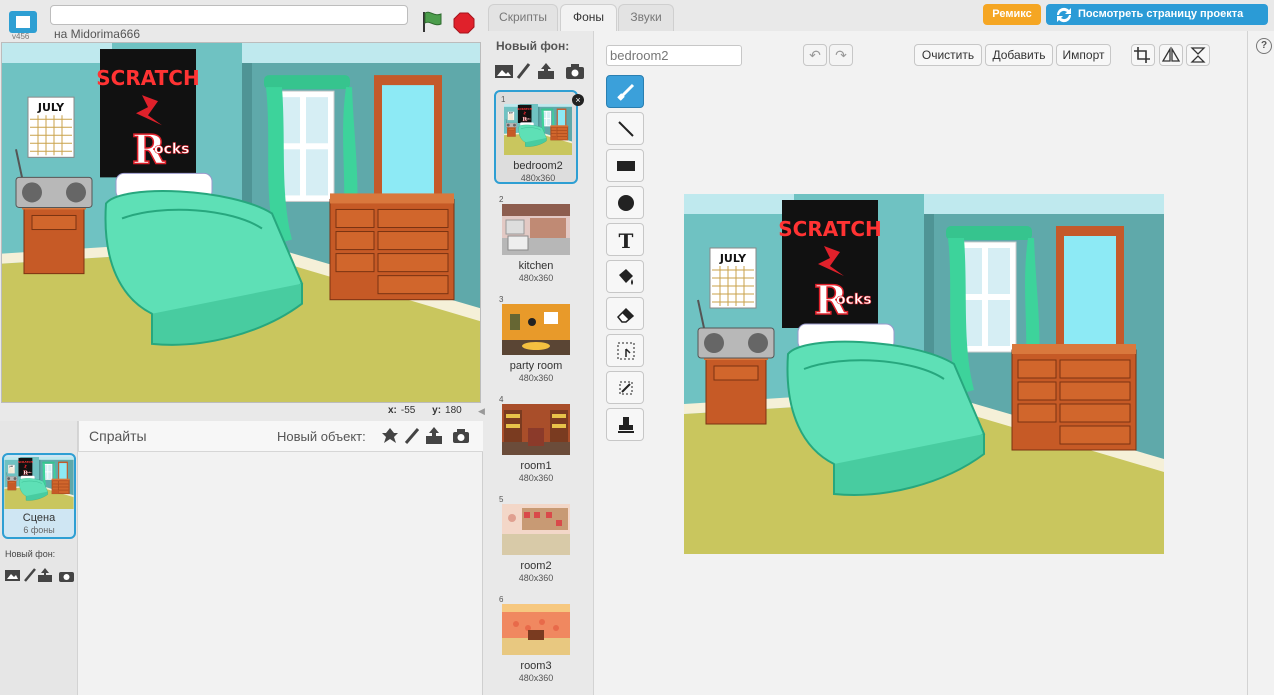 The width and height of the screenshot is (1274, 695). What do you see at coordinates (501, 299) in the screenshot?
I see `backdrop-number: 3` at bounding box center [501, 299].